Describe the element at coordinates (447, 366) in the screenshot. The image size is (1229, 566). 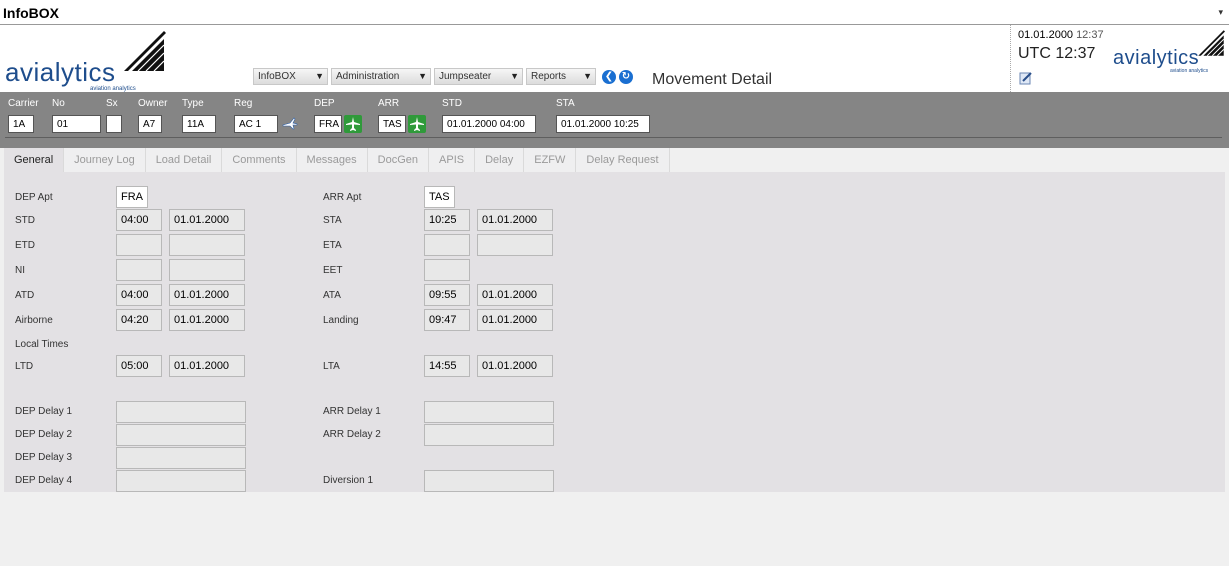
I see `lta-time-field: 14:55` at that location.